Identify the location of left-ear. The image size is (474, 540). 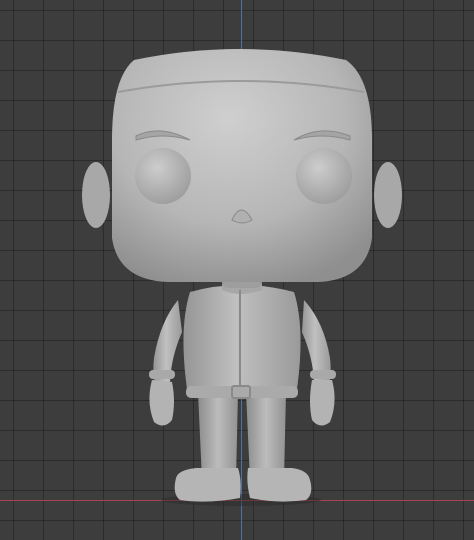
(96, 195).